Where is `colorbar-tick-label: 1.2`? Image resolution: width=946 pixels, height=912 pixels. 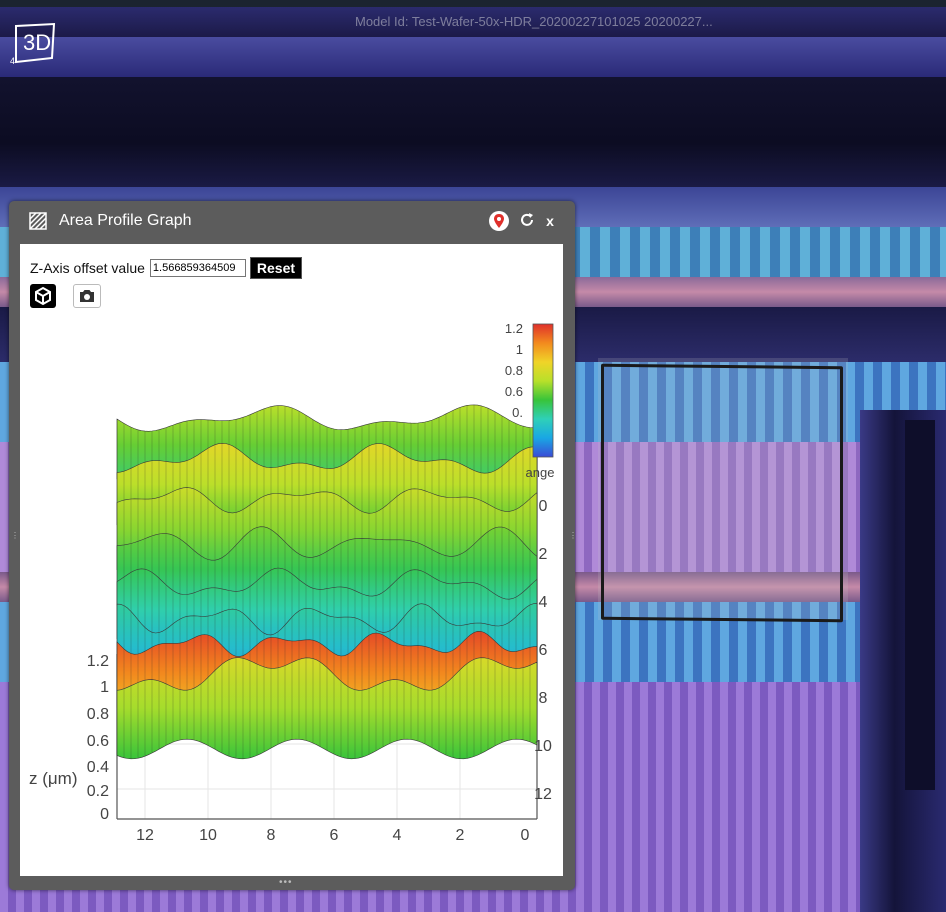
colorbar-tick-label: 1.2 is located at coordinates (514, 328).